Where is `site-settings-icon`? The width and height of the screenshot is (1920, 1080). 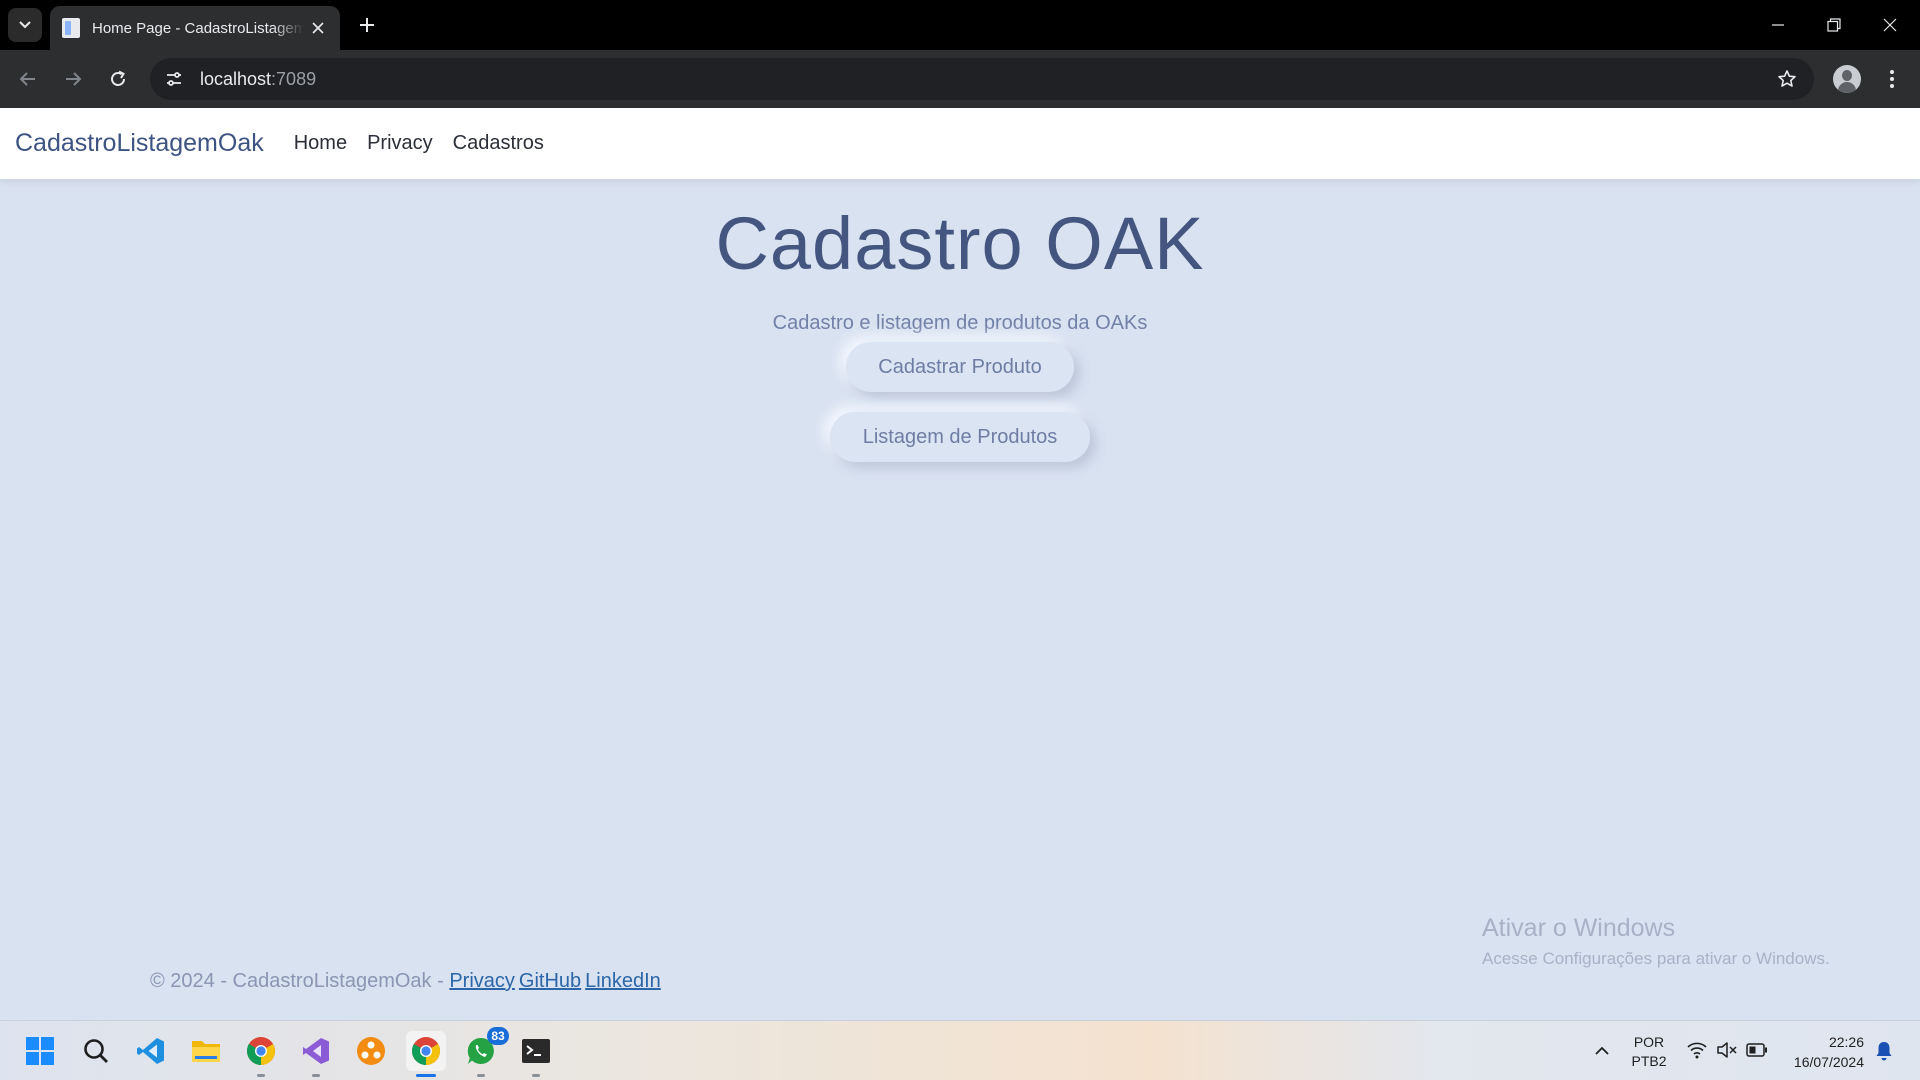 site-settings-icon is located at coordinates (174, 79).